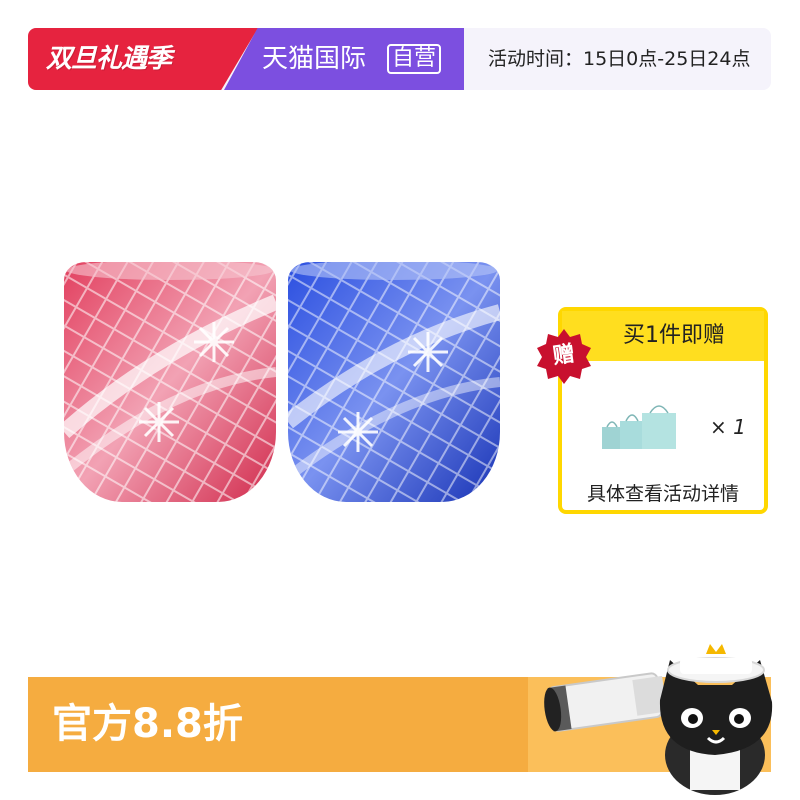 The width and height of the screenshot is (800, 800). Describe the element at coordinates (414, 59) in the screenshot. I see `self-operated-badge: 自营` at that location.